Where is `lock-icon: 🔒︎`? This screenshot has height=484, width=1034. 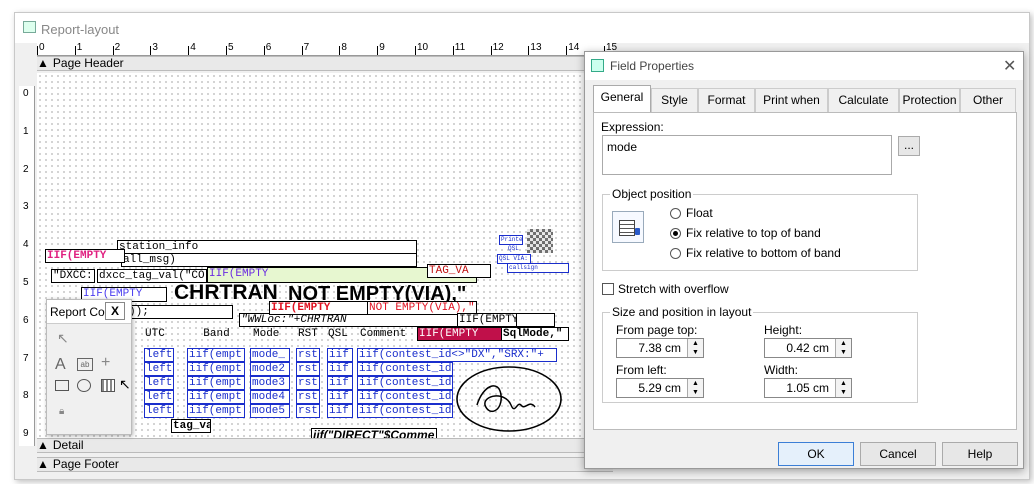
lock-icon: 🔒︎ is located at coordinates (61, 411).